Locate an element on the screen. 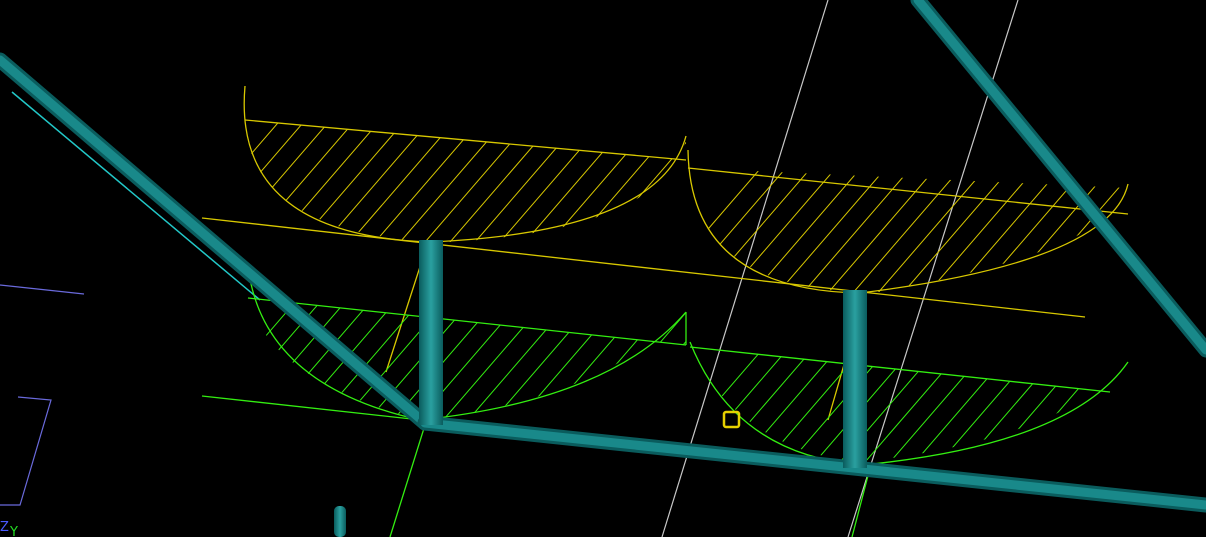  bottom-beam is located at coordinates (813, 464).